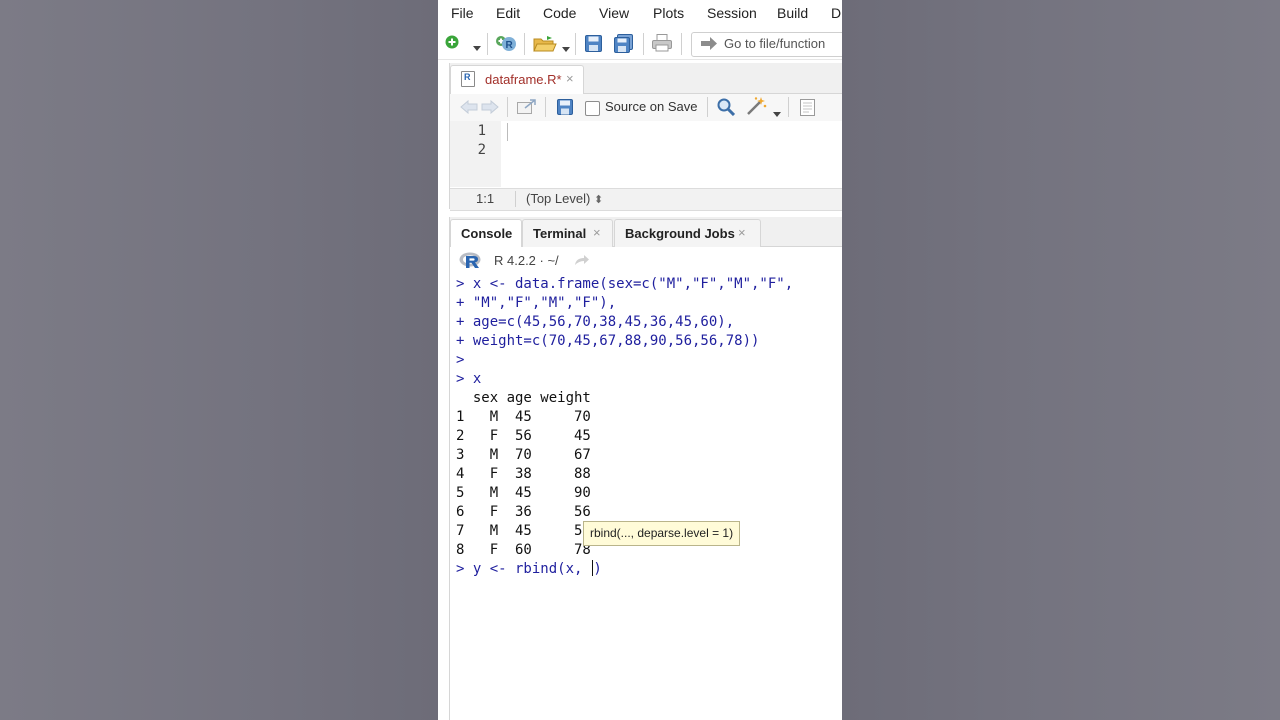 This screenshot has height=720, width=1280. I want to click on r-file-icon: R, so click(468, 79).